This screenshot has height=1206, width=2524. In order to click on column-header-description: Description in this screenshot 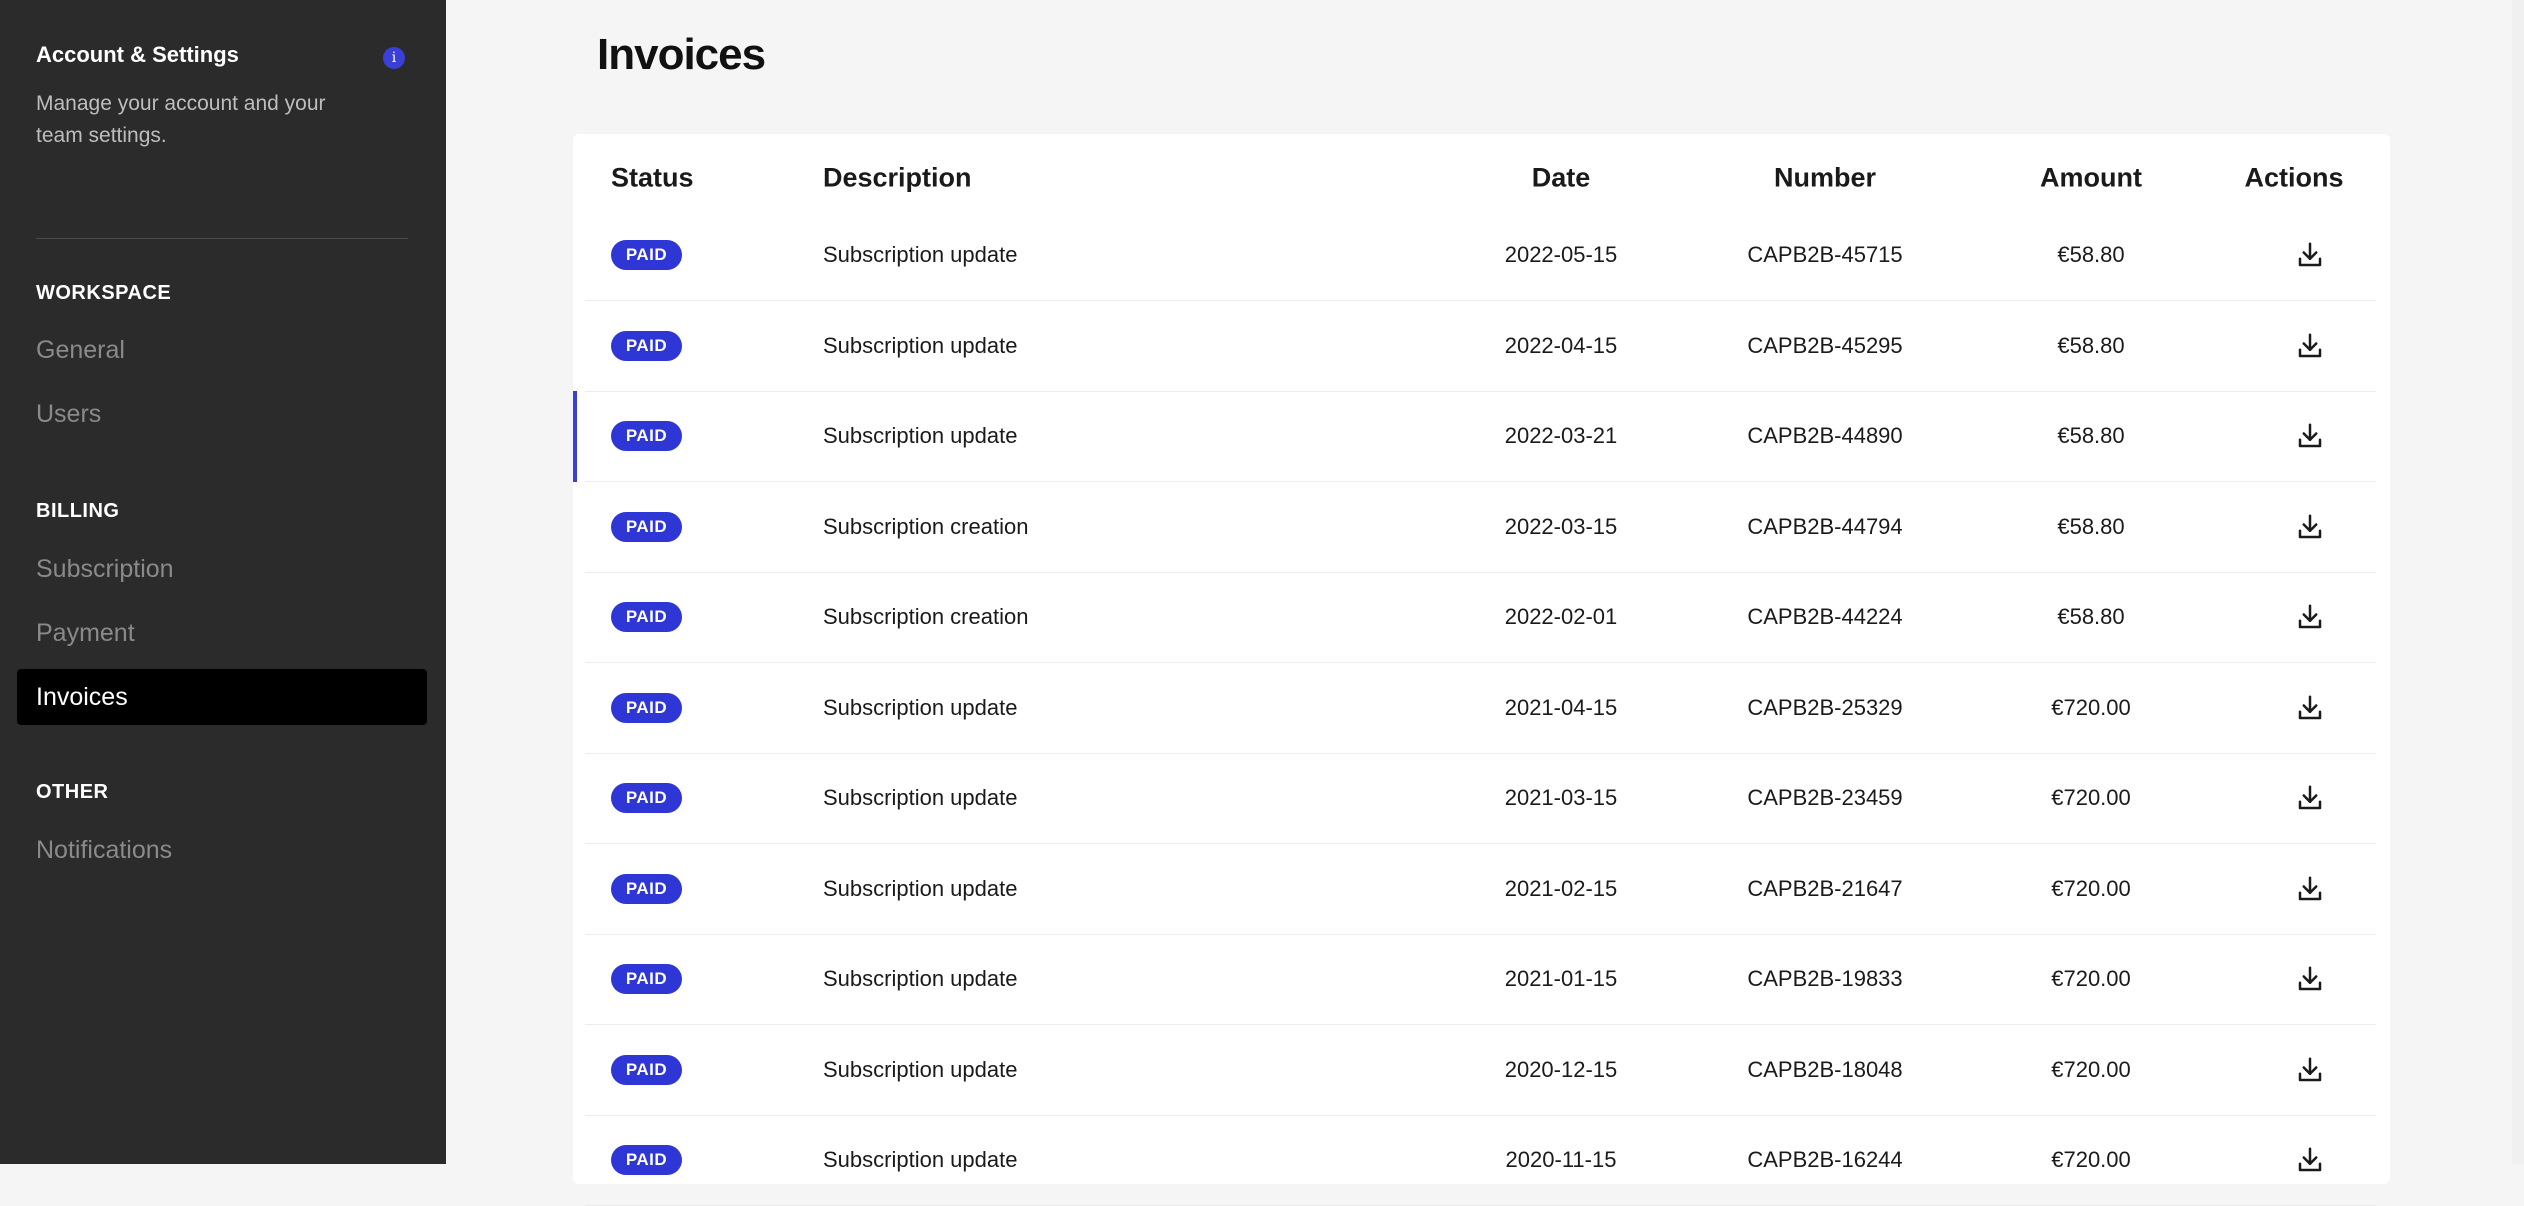, I will do `click(897, 177)`.